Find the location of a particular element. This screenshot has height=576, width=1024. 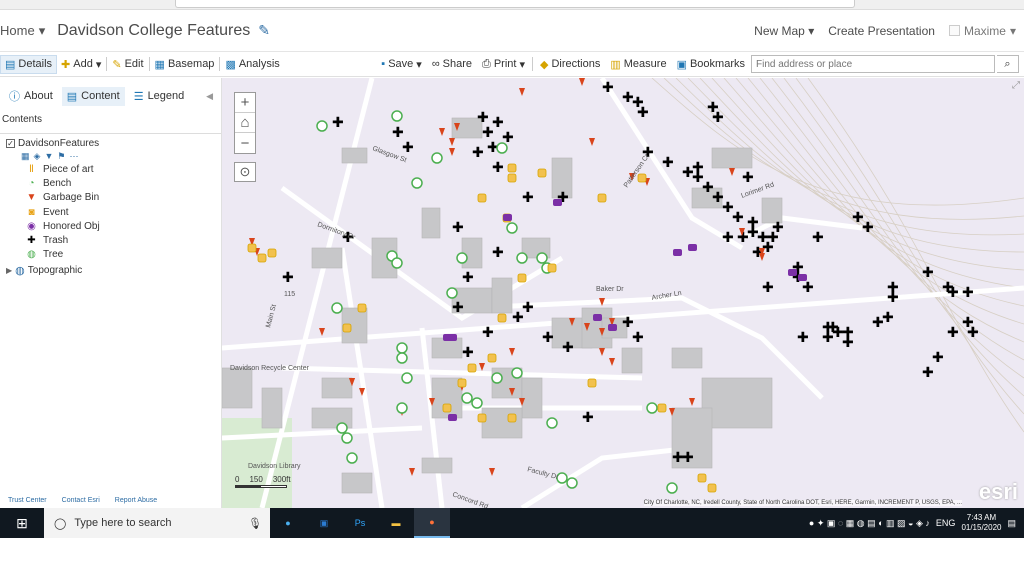

zoom-controls: + ⌂ − is located at coordinates (245, 123).